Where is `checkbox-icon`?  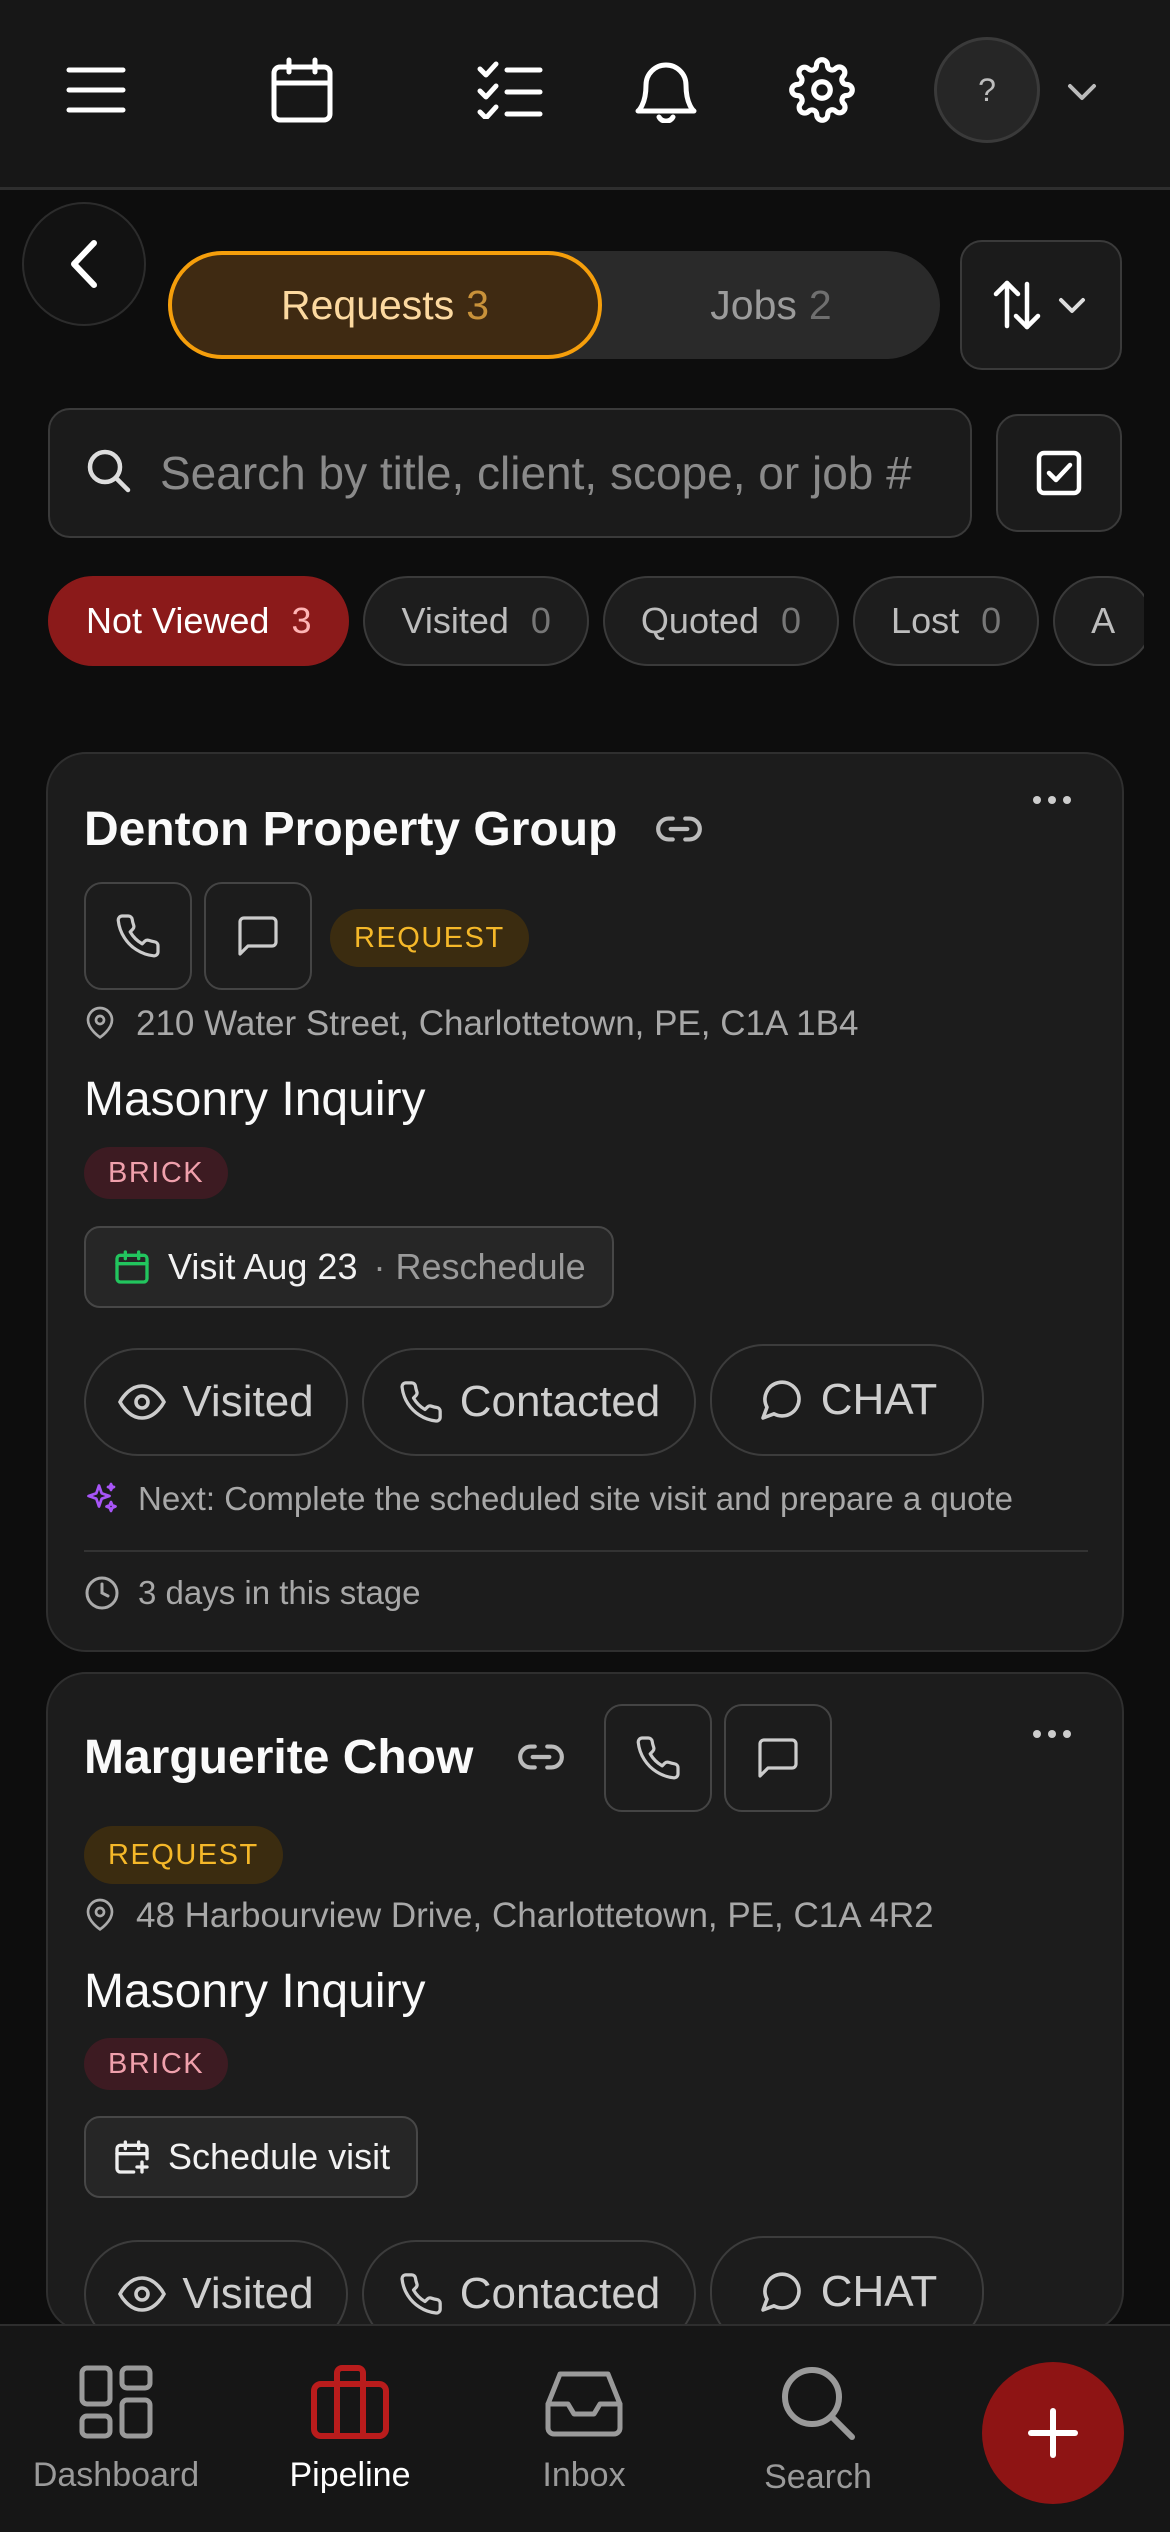
checkbox-icon is located at coordinates (1059, 473).